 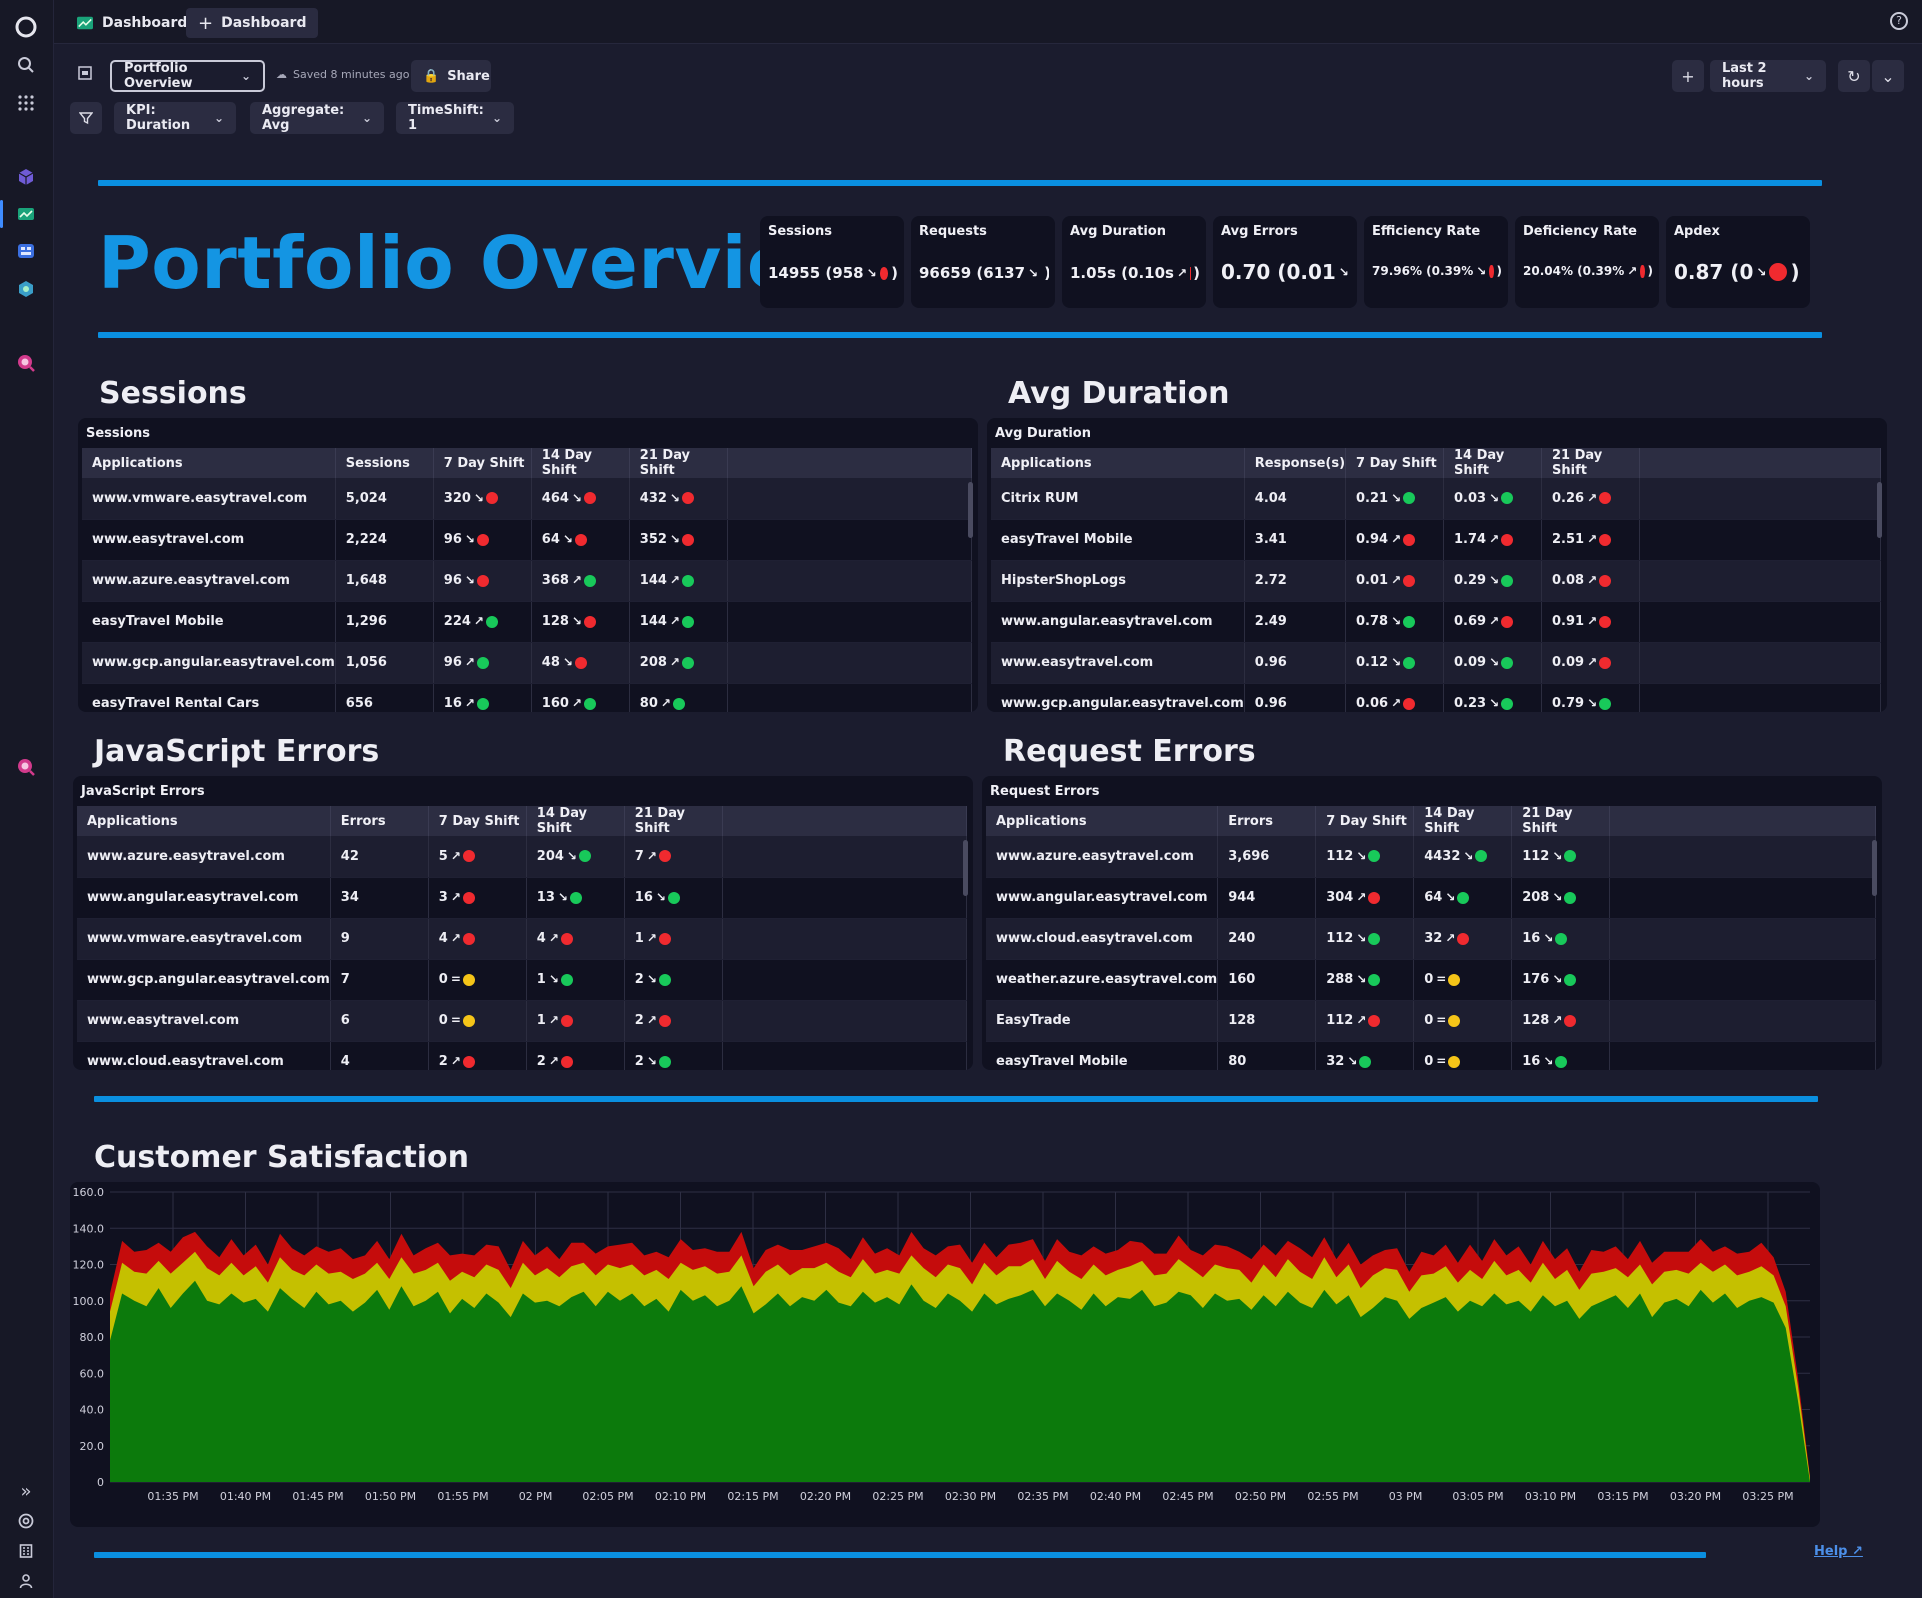 I want to click on table-row: www.vmware.easytravel.com 9 4 ↗ 4 ↗ 1 ↗, so click(x=522, y=939).